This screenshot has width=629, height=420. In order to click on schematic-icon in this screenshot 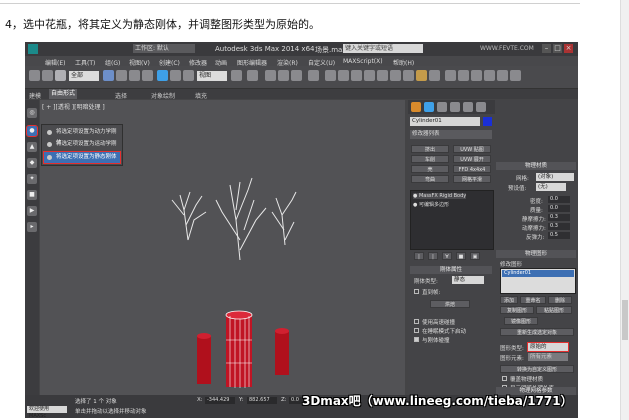, I will do `click(382, 75)`.